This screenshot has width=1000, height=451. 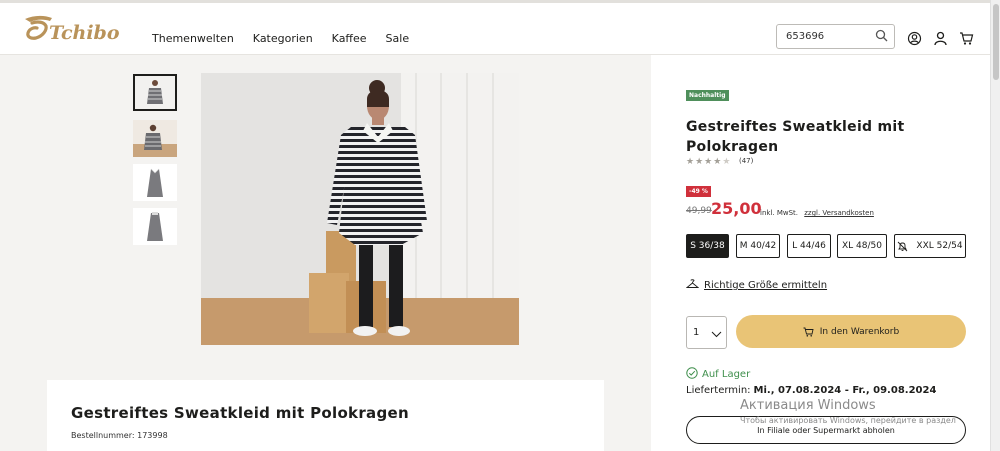 What do you see at coordinates (349, 38) in the screenshot?
I see `nav-item-kaffee: Kaffee` at bounding box center [349, 38].